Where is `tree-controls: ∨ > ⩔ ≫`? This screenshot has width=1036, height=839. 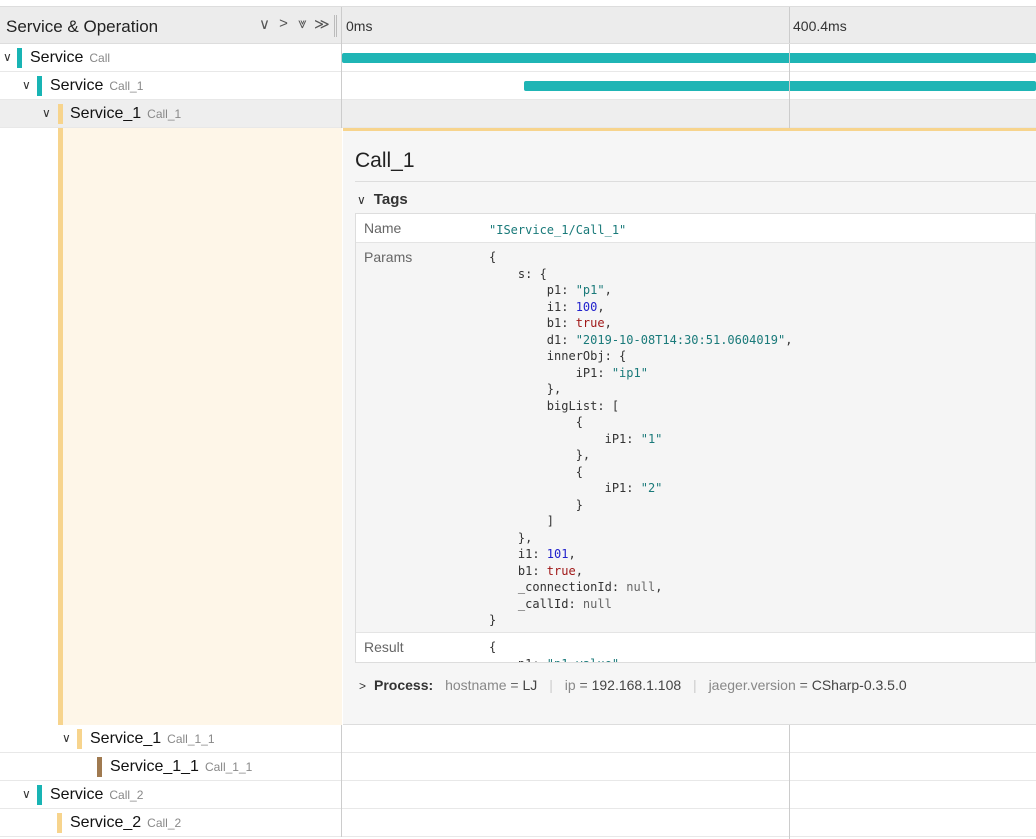
tree-controls: ∨ > ⩔ ≫ is located at coordinates (293, 24).